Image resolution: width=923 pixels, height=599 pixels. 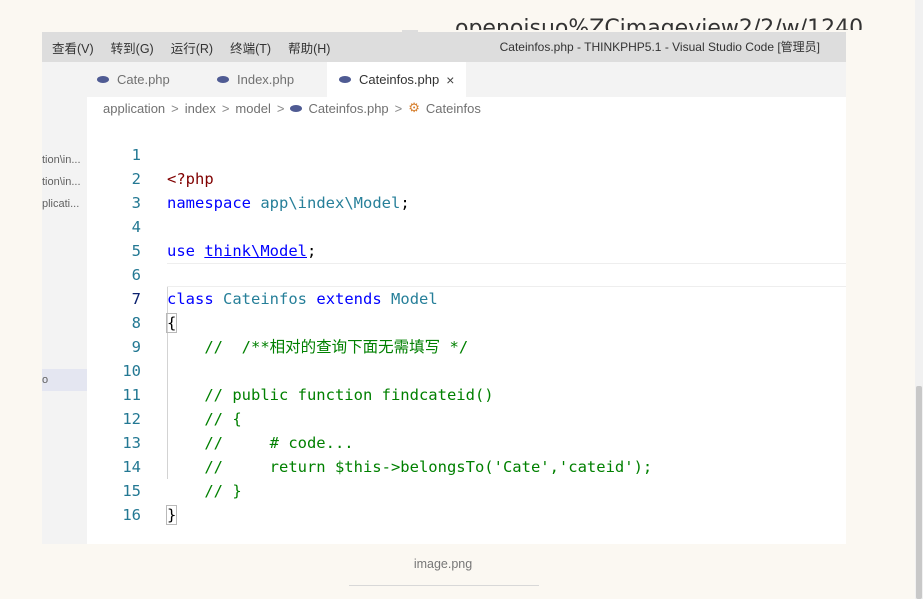 I want to click on code-line: 15 }, so click(x=466, y=490).